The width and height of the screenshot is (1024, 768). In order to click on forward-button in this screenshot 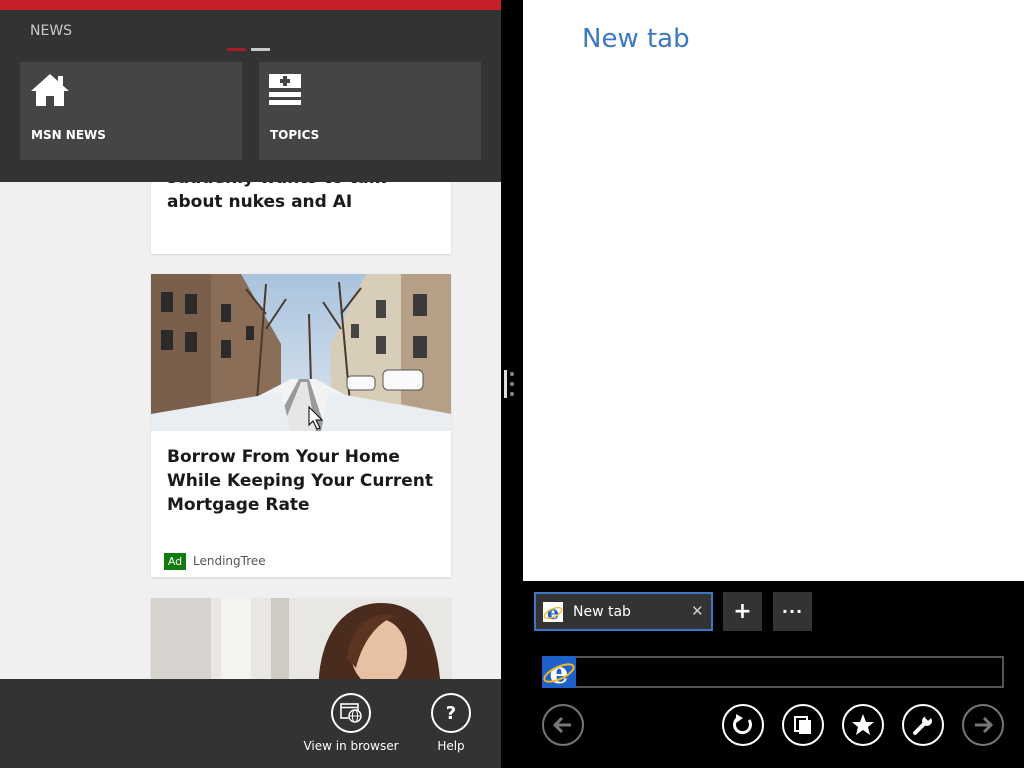, I will do `click(983, 725)`.